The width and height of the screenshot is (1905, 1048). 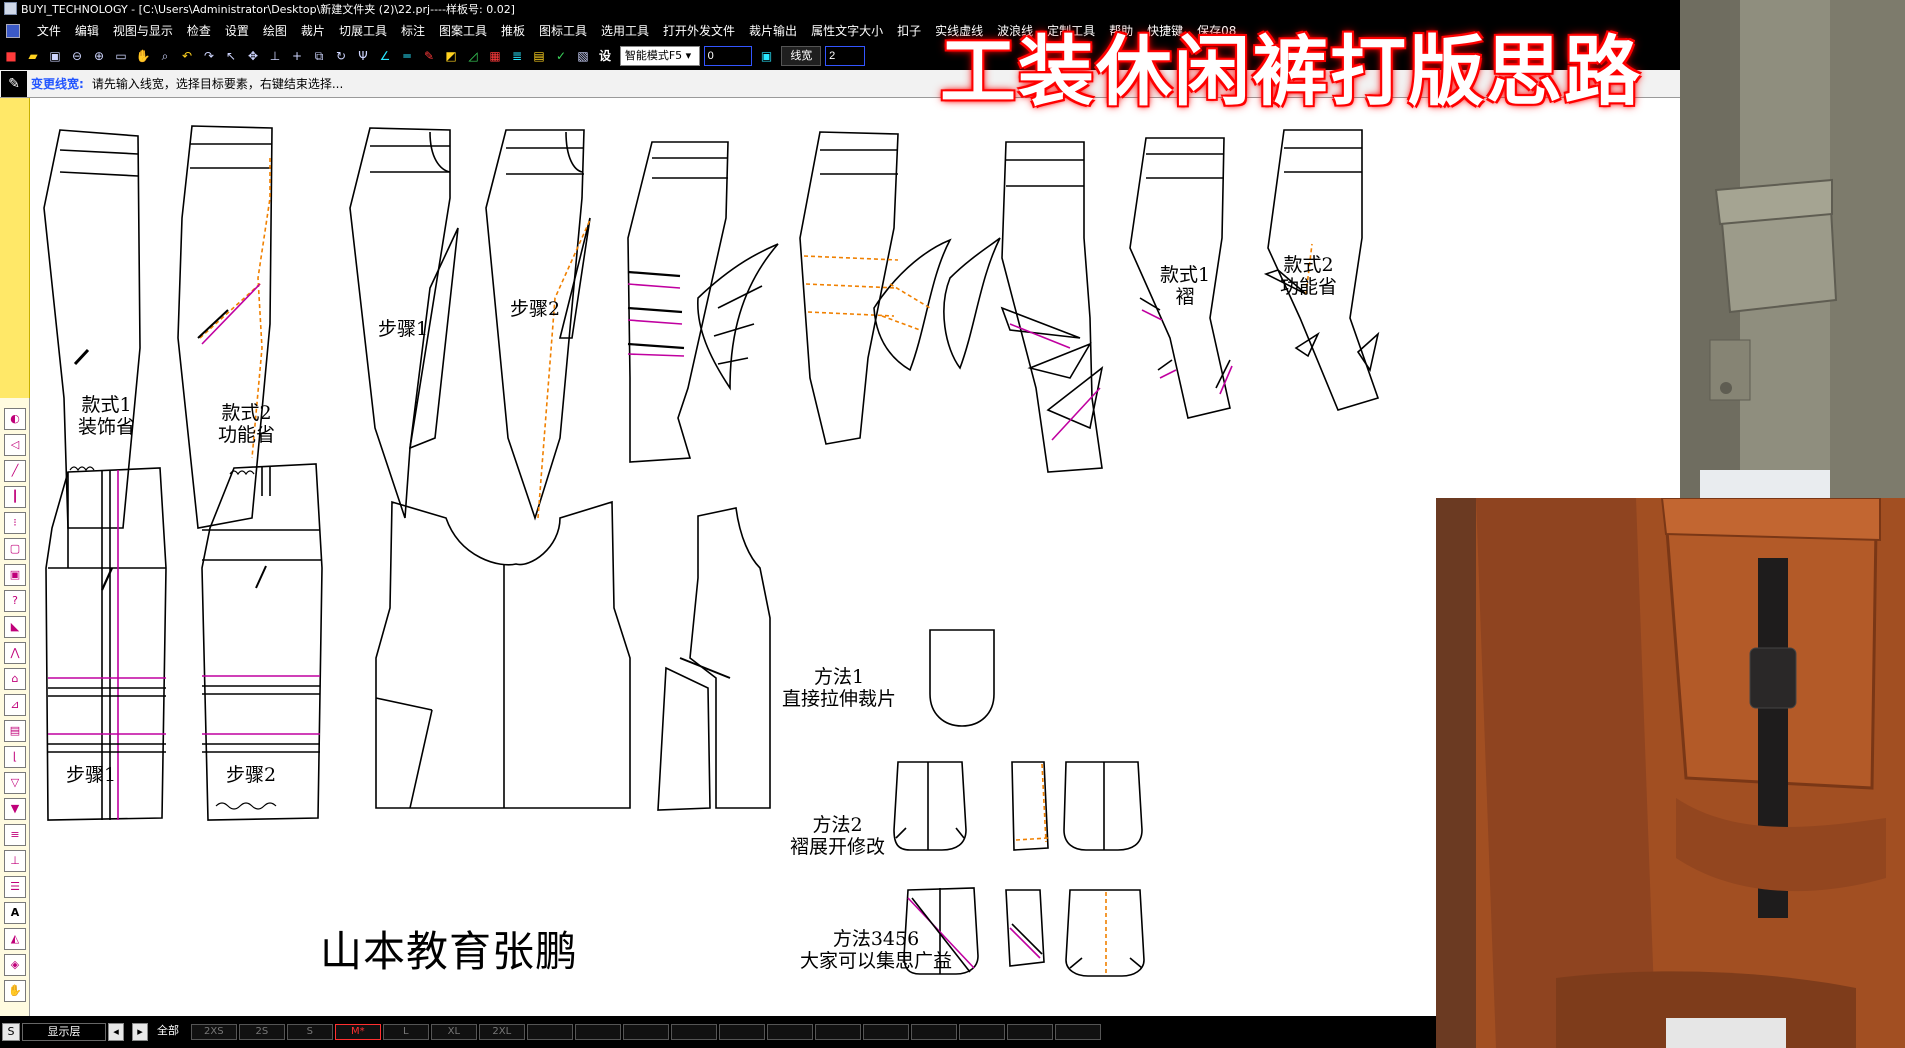 I want to click on fold-icon: ◈, so click(x=15, y=965).